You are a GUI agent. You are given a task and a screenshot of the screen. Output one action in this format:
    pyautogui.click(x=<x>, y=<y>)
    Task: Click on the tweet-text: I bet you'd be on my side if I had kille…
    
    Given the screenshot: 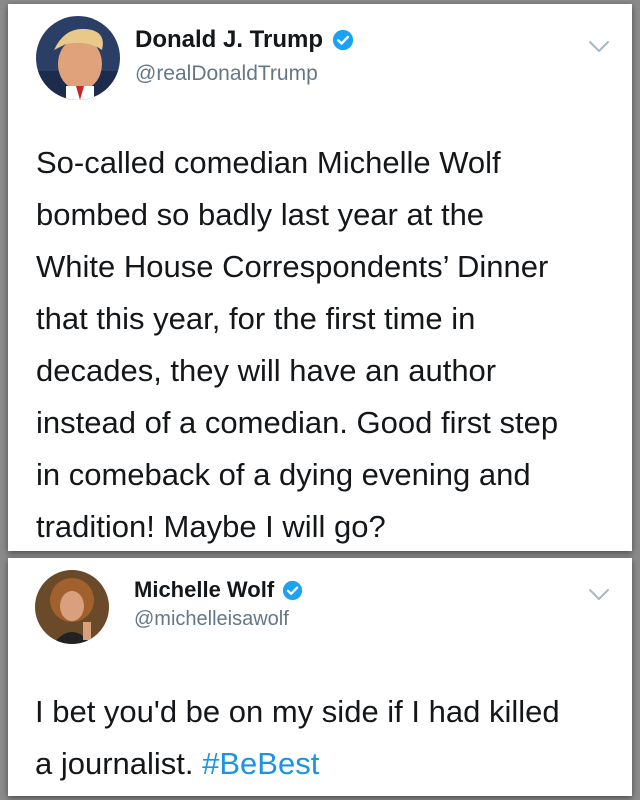 What is the action you would take?
    pyautogui.click(x=330, y=738)
    